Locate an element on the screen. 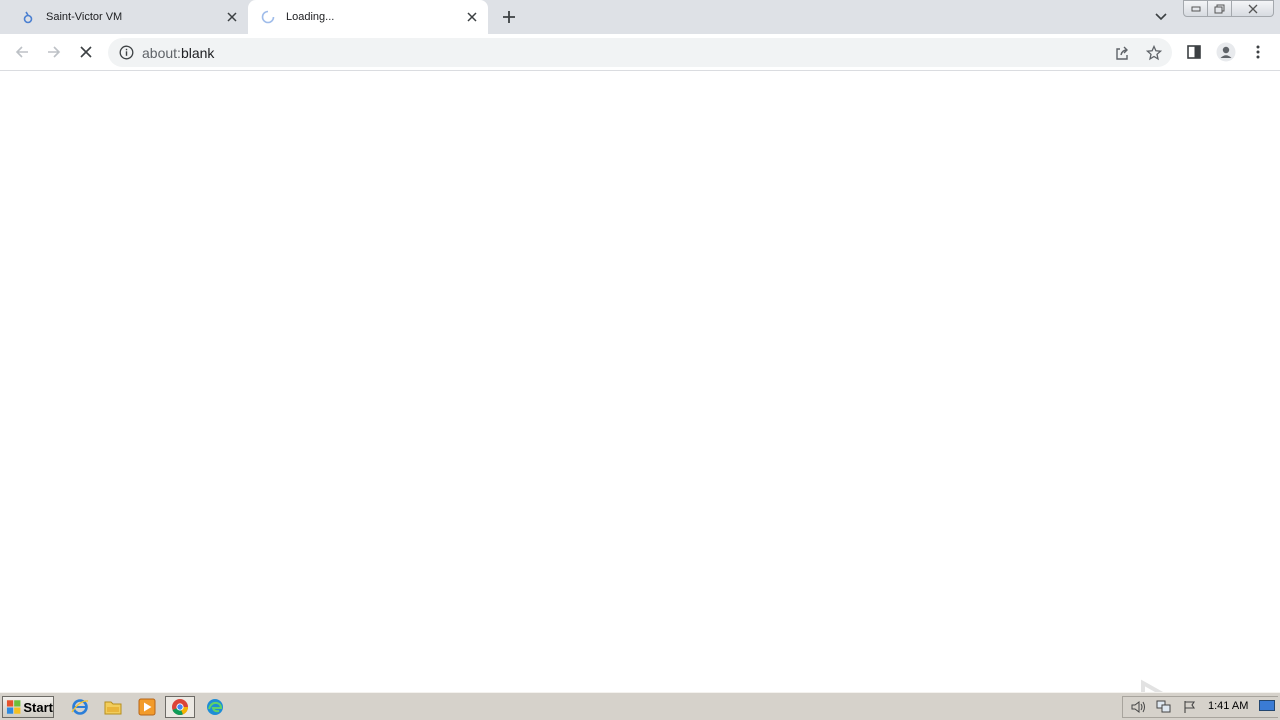 The image size is (1280, 720). chevron-down-icon is located at coordinates (1161, 17).